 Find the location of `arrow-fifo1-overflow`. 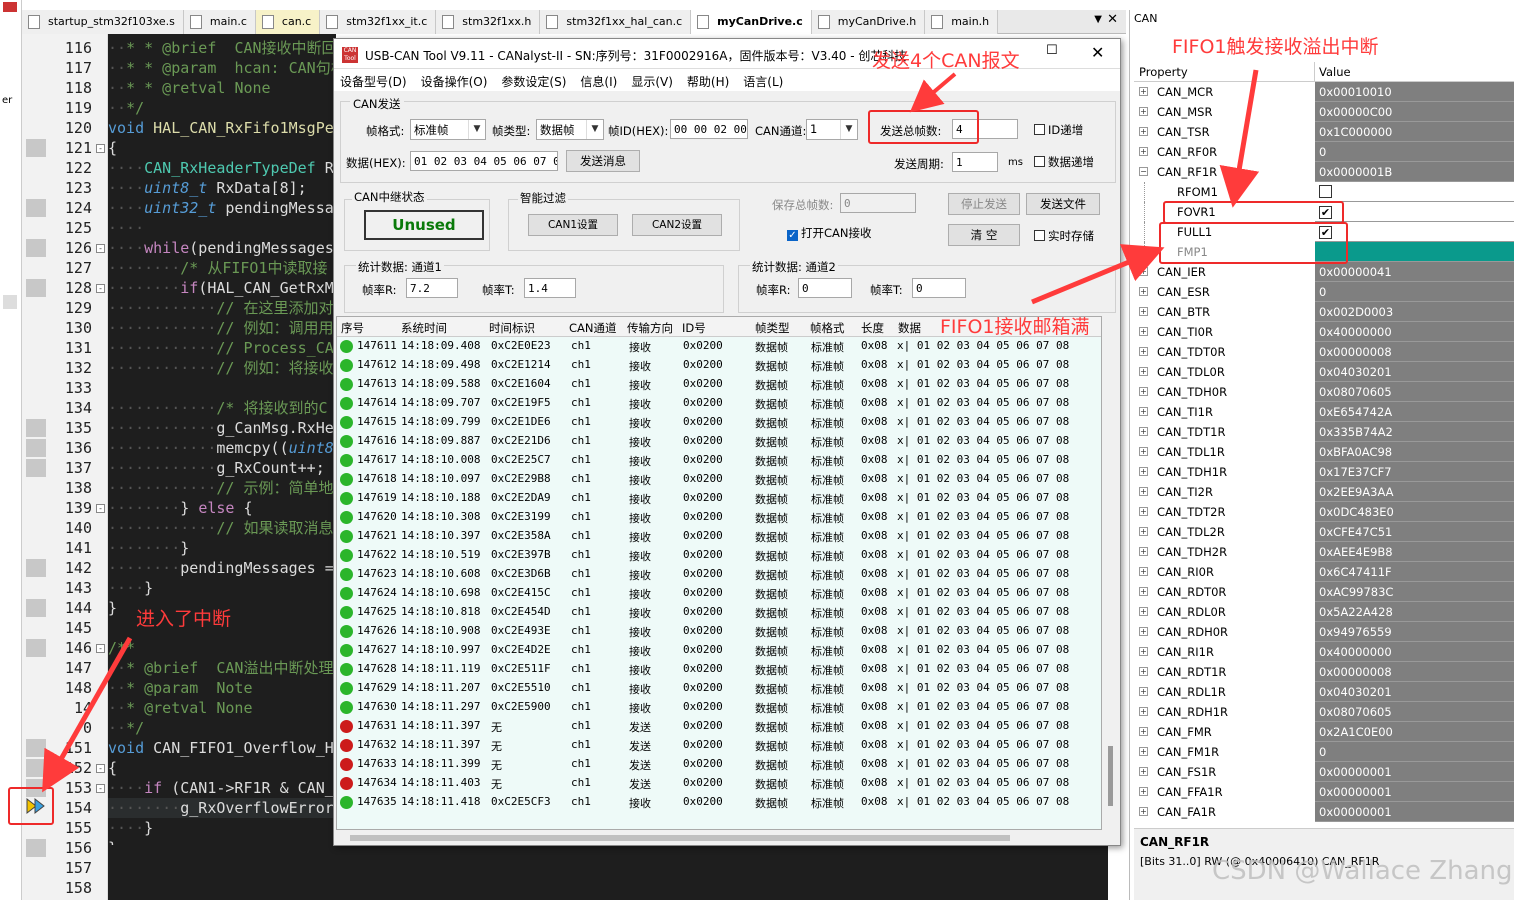

arrow-fifo1-overflow is located at coordinates (1239, 138).